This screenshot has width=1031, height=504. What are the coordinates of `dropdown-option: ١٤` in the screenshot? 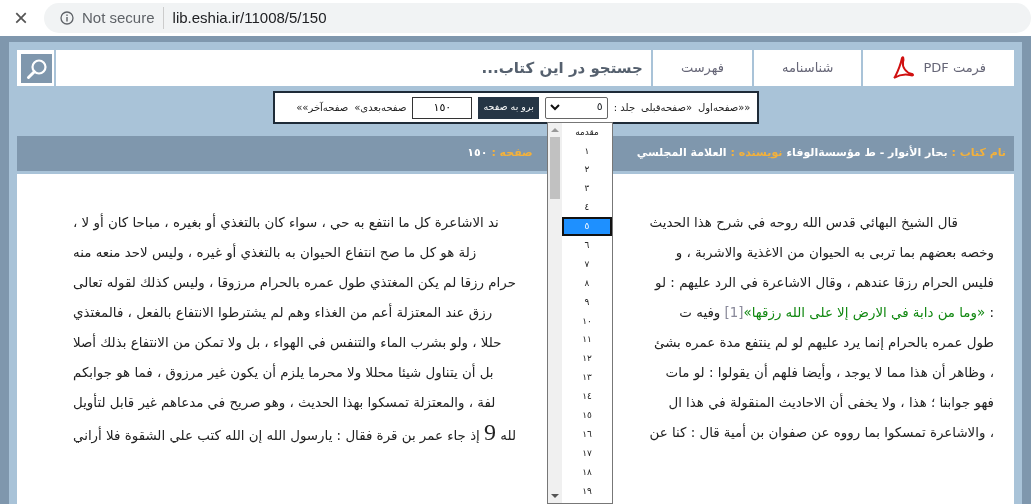 It's located at (587, 397).